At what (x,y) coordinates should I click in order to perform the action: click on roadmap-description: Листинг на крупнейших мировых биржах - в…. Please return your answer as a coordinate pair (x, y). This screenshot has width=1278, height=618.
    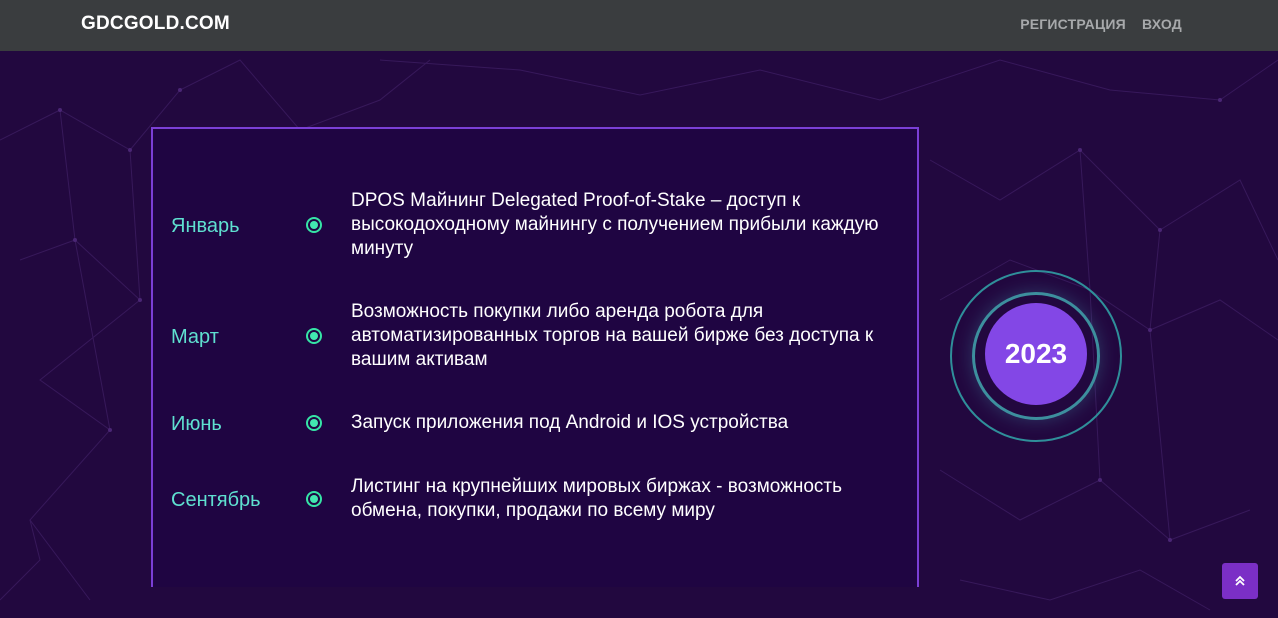
    Looking at the image, I should click on (596, 498).